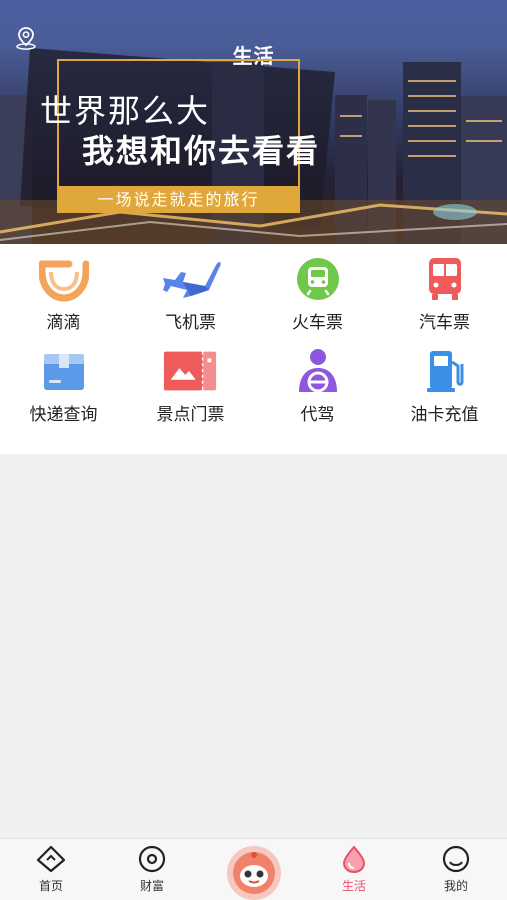 This screenshot has height=900, width=507. I want to click on slogan-line-2: 我想和你去看看, so click(201, 151).